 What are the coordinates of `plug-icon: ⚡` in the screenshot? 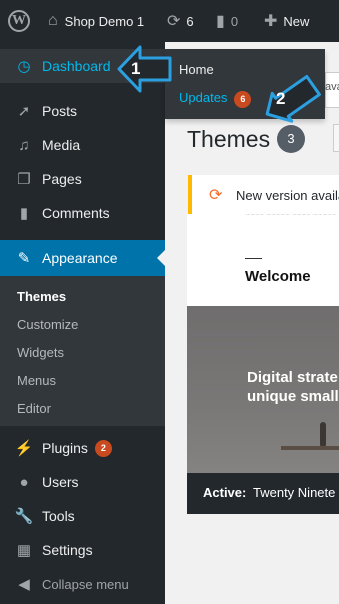 It's located at (24, 448).